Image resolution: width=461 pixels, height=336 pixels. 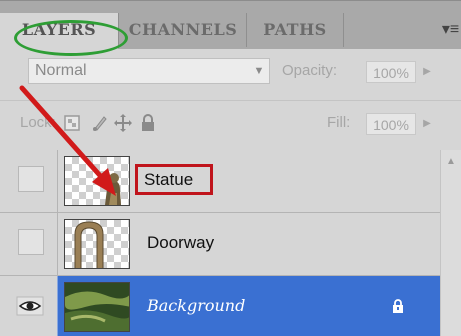 I want to click on opacity-label: Opacity:, so click(x=310, y=70).